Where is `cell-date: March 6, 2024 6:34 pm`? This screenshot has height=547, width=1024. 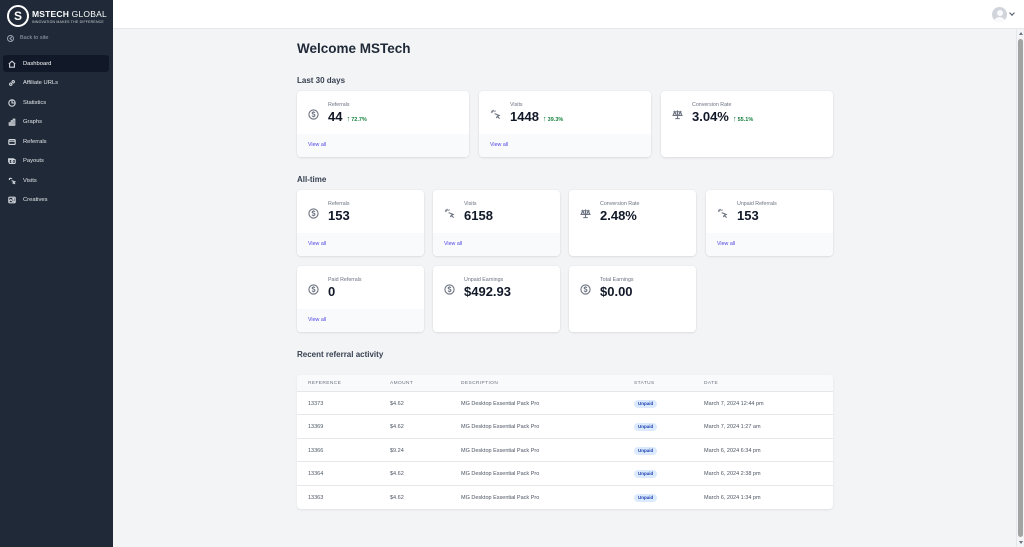
cell-date: March 6, 2024 6:34 pm is located at coordinates (732, 450).